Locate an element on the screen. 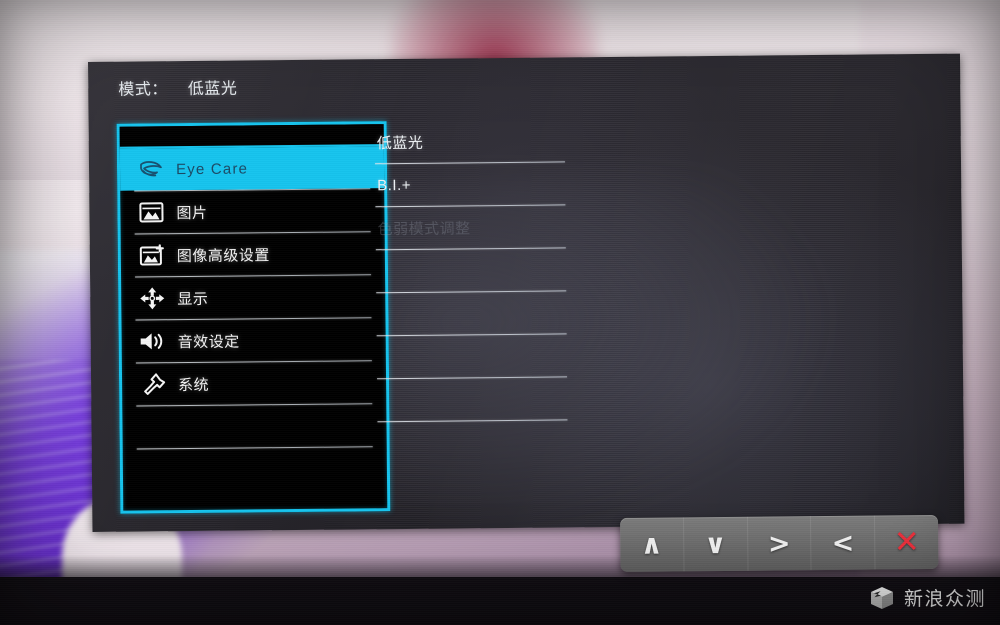 This screenshot has height=625, width=1000. monitor-key-bar: ∧ ∨ > < ✕ is located at coordinates (779, 543).